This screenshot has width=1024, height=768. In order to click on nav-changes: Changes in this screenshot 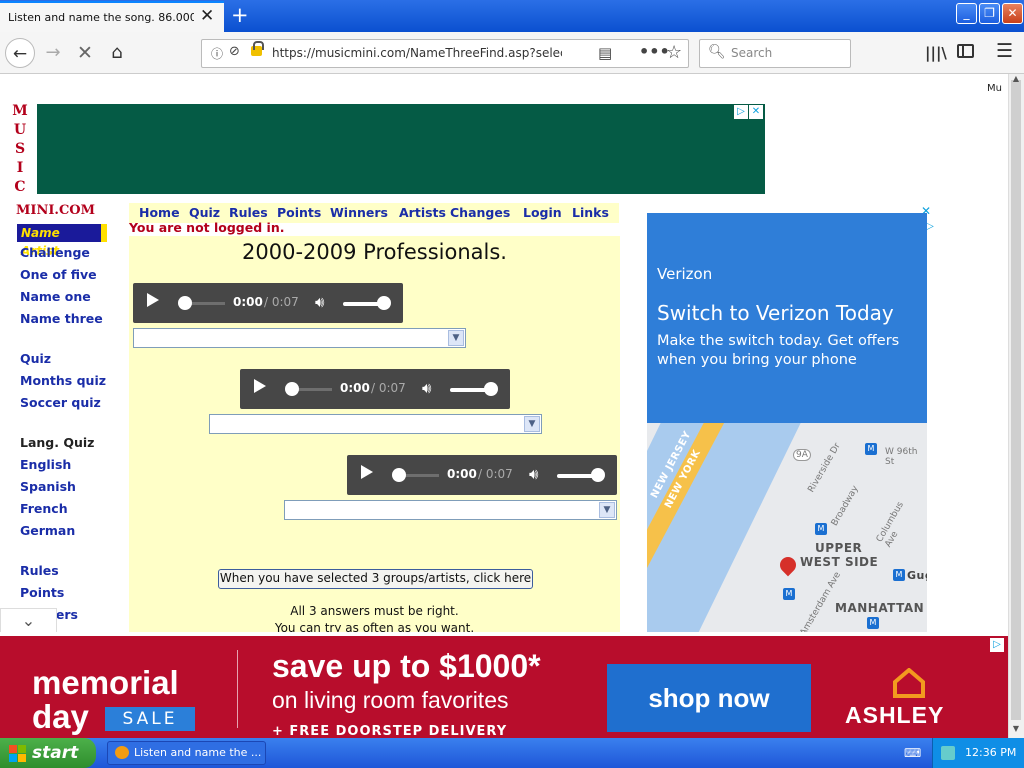, I will do `click(480, 212)`.